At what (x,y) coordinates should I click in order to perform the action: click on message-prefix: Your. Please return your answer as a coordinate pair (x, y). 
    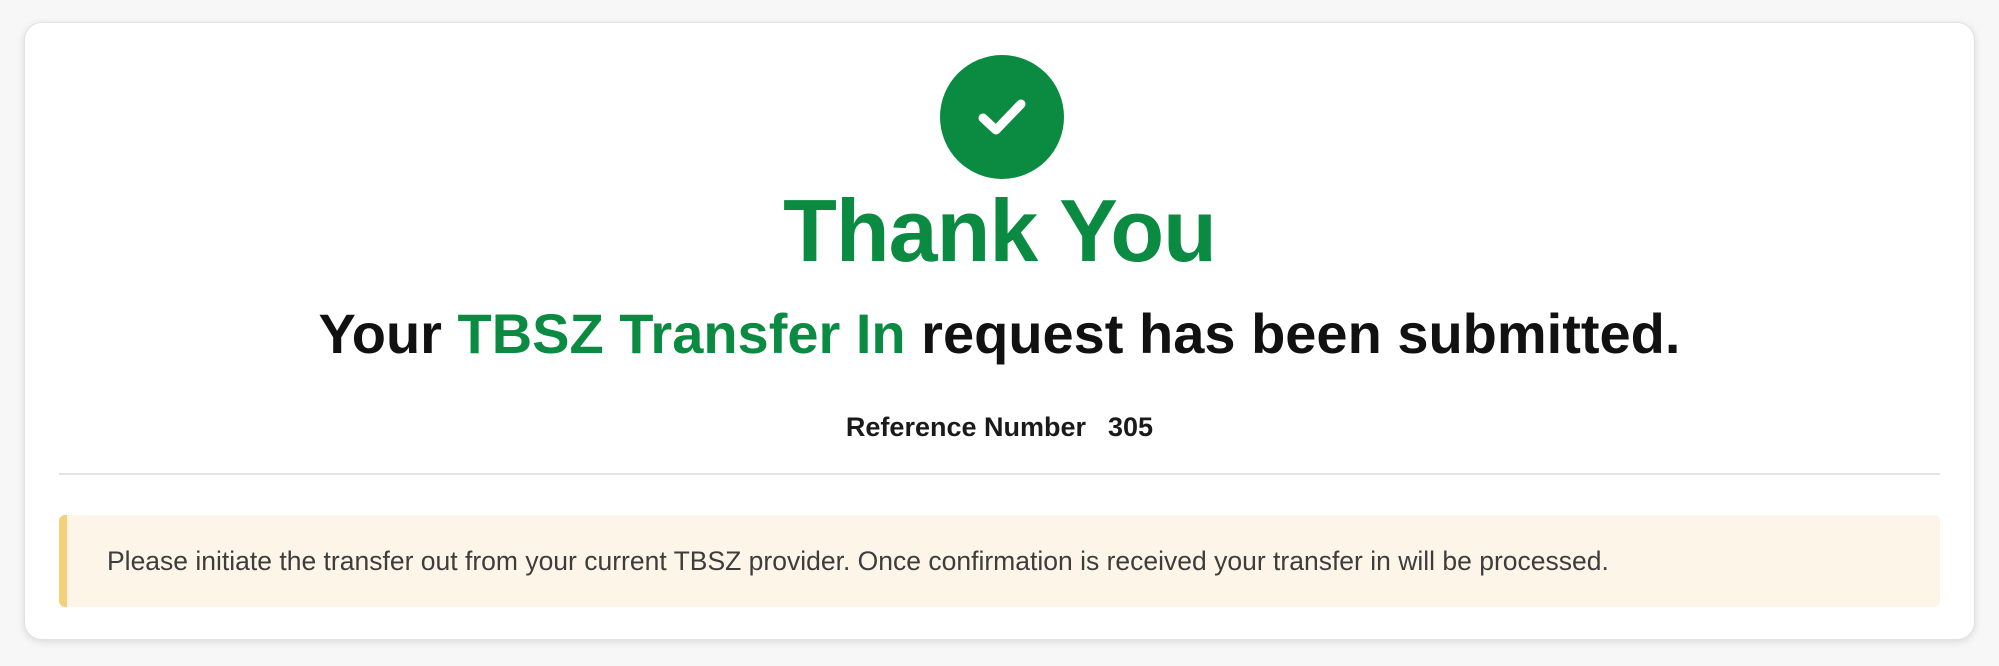
    Looking at the image, I should click on (388, 333).